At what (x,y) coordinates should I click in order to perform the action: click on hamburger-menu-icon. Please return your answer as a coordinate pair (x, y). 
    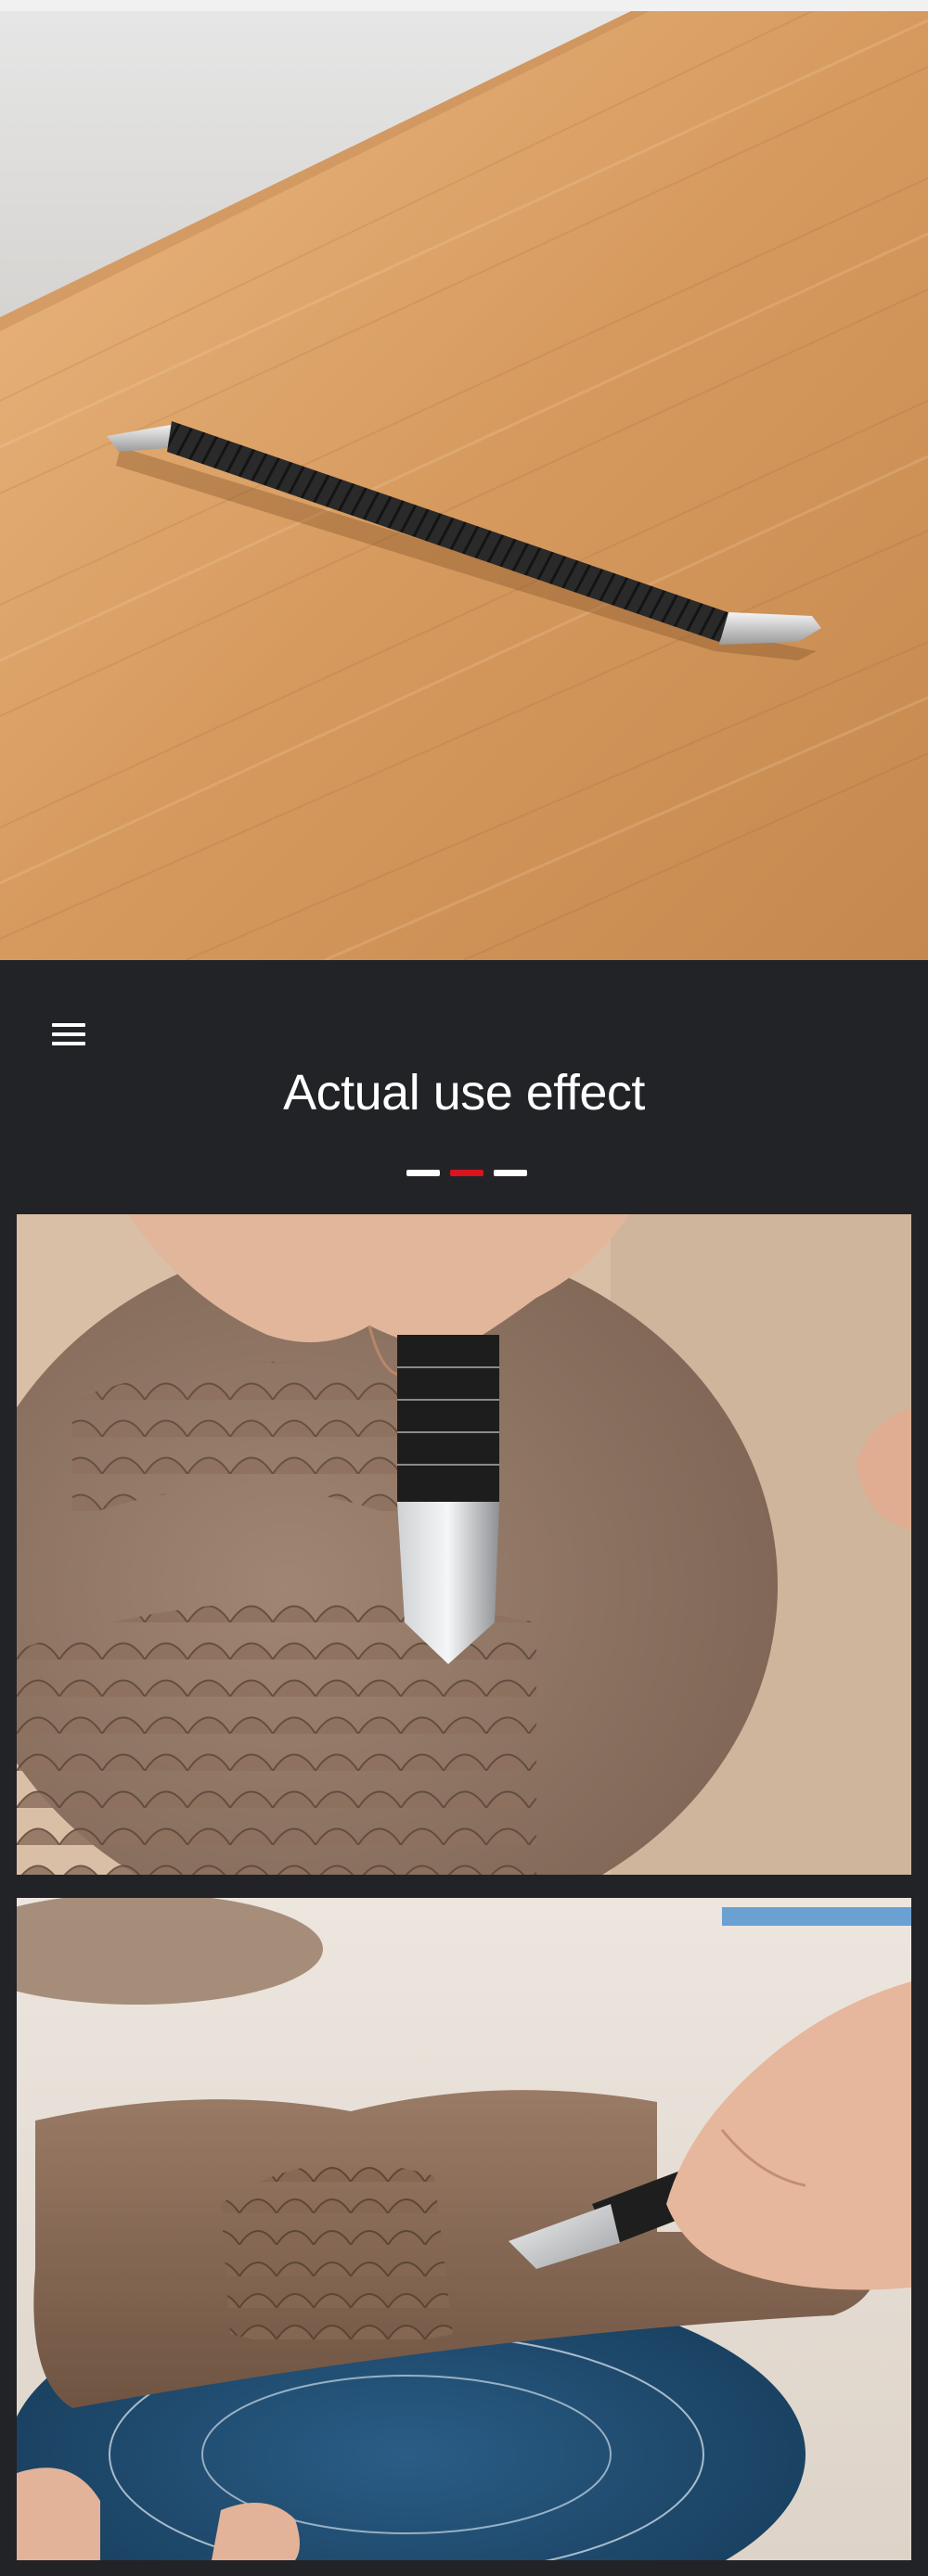
    Looking at the image, I should click on (68, 1034).